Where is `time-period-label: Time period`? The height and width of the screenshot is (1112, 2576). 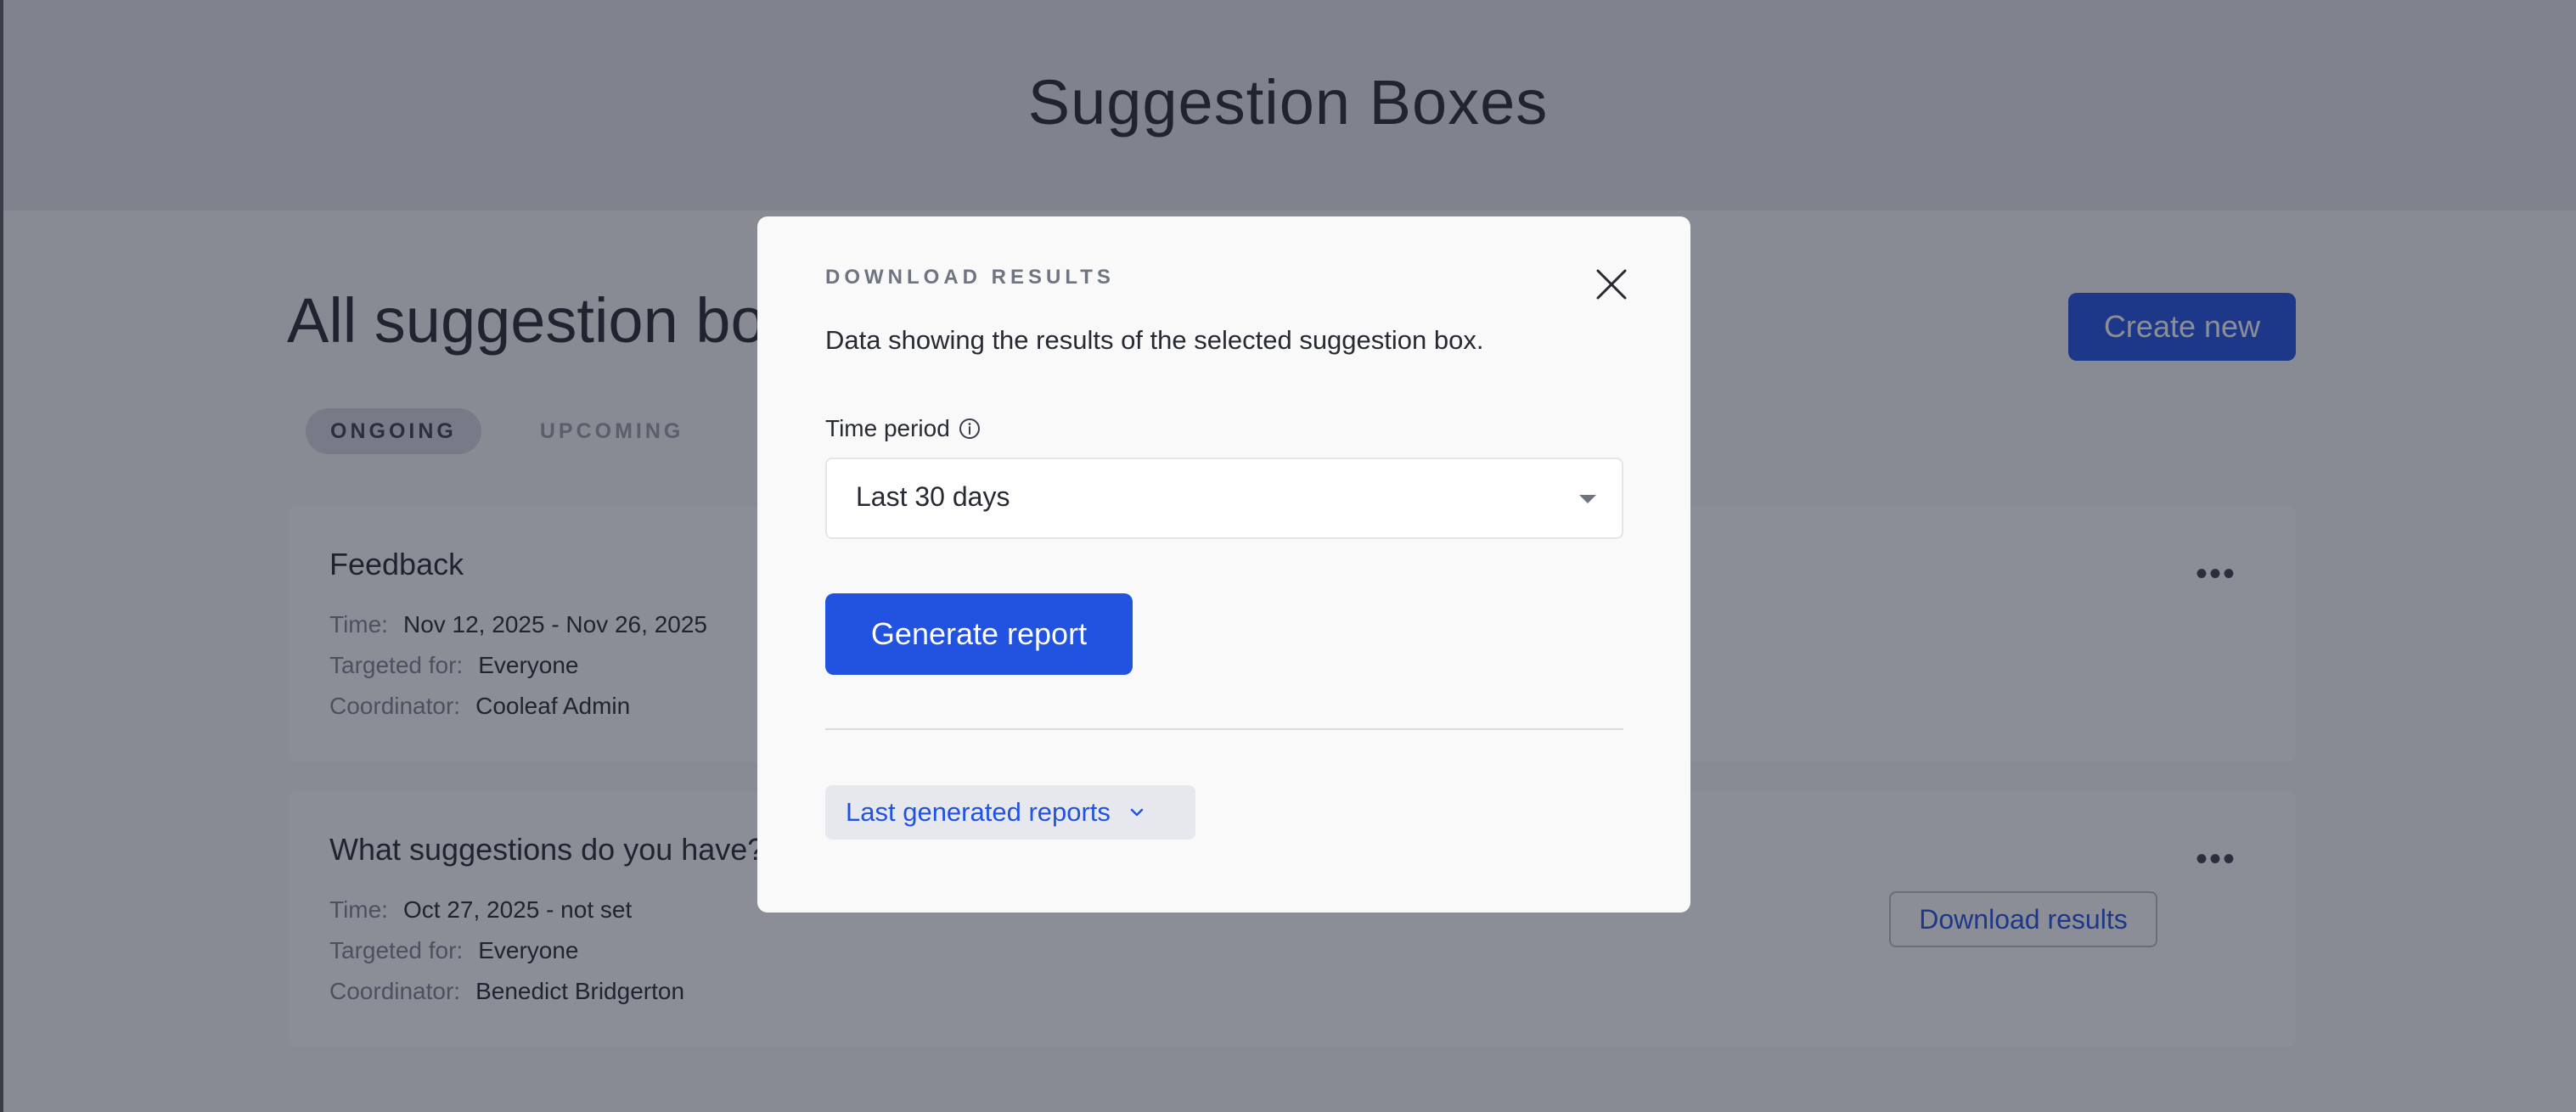
time-period-label: Time period is located at coordinates (903, 428).